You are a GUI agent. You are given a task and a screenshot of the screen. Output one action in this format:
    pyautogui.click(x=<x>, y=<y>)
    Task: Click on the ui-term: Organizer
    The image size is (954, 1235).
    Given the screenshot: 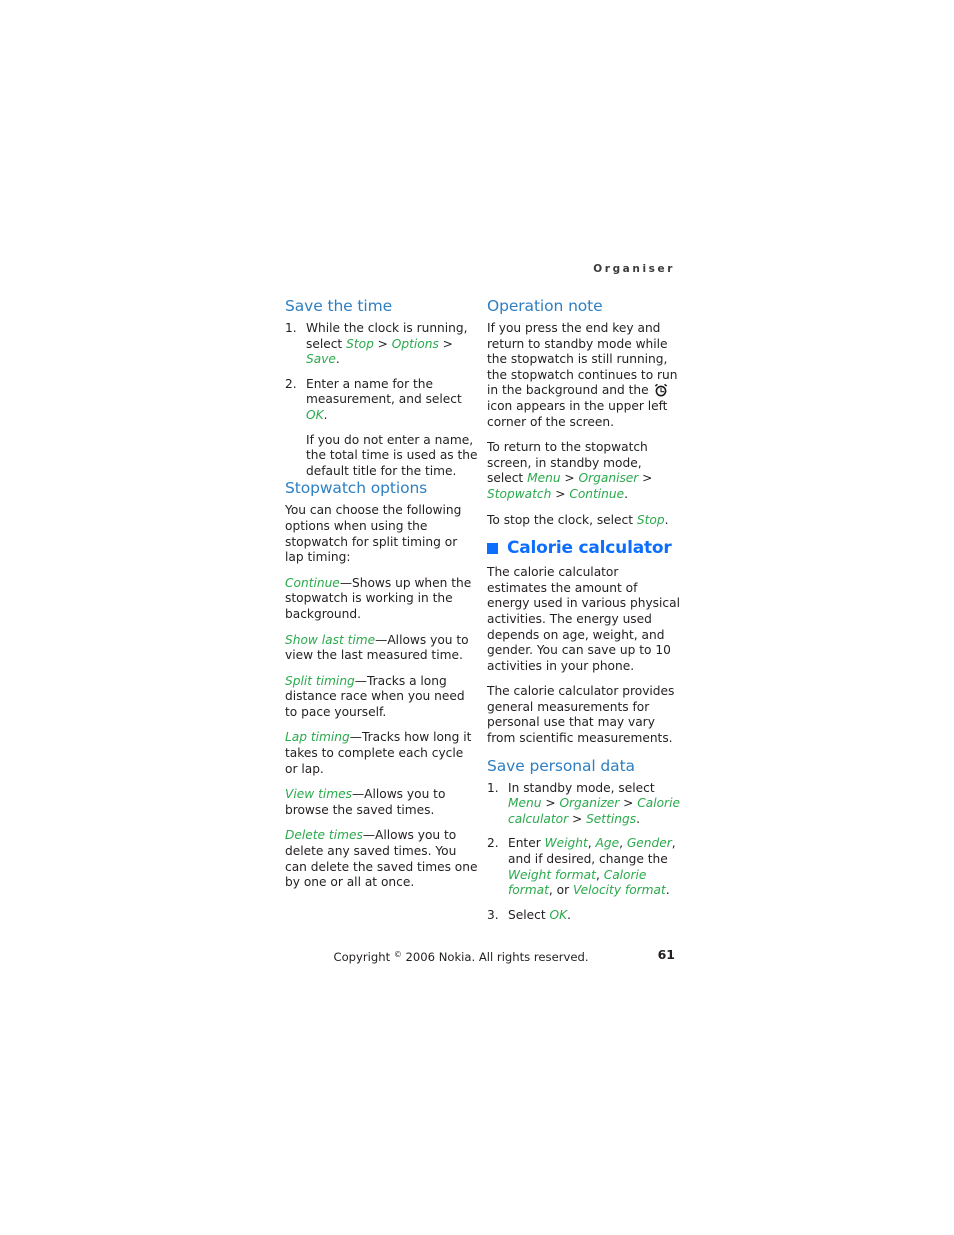 What is the action you would take?
    pyautogui.click(x=589, y=803)
    